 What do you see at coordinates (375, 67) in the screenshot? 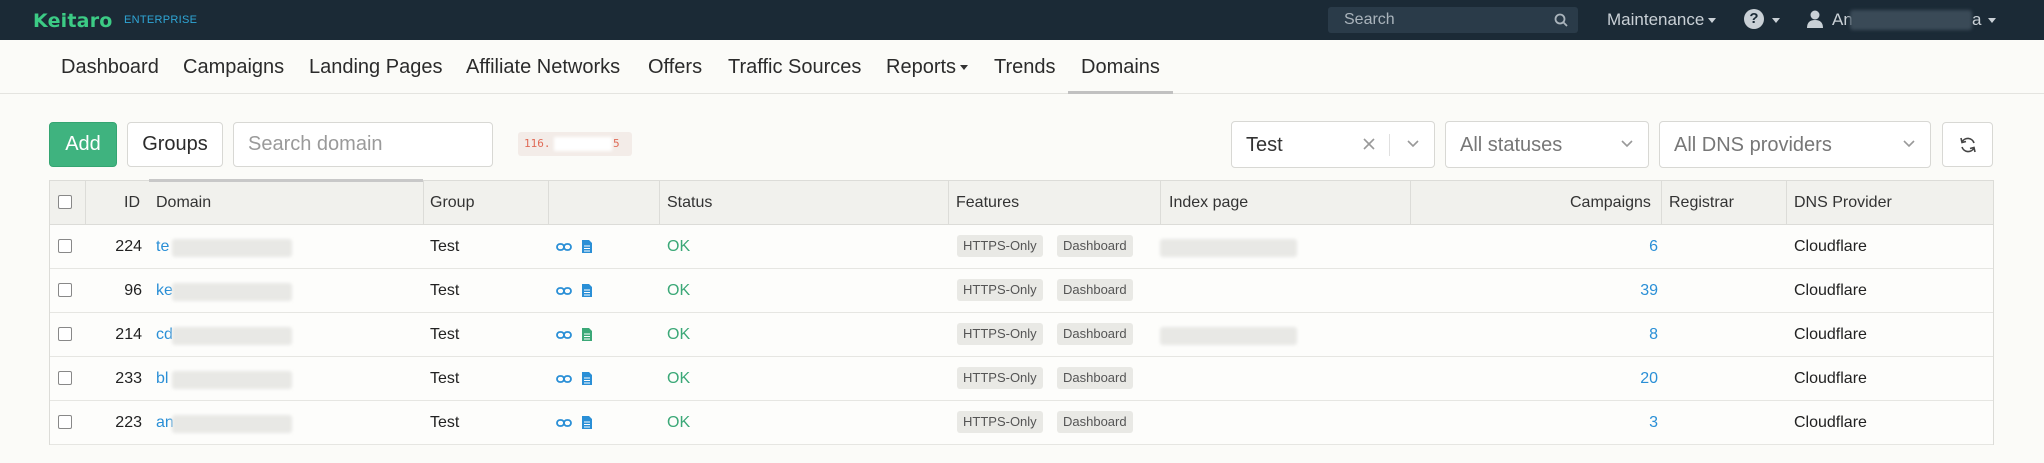
I see `nav-landing-pages: Landing Pages` at bounding box center [375, 67].